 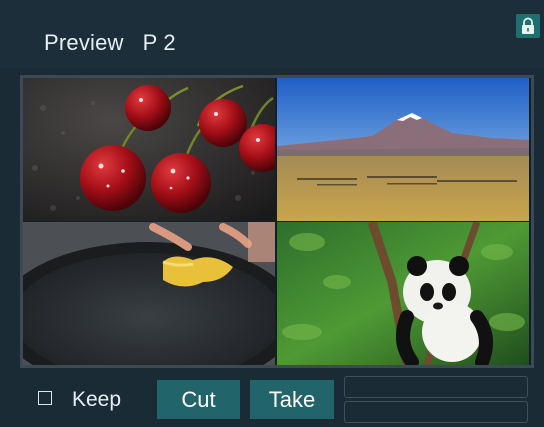 What do you see at coordinates (110, 42) in the screenshot?
I see `panel-title: Preview P 2` at bounding box center [110, 42].